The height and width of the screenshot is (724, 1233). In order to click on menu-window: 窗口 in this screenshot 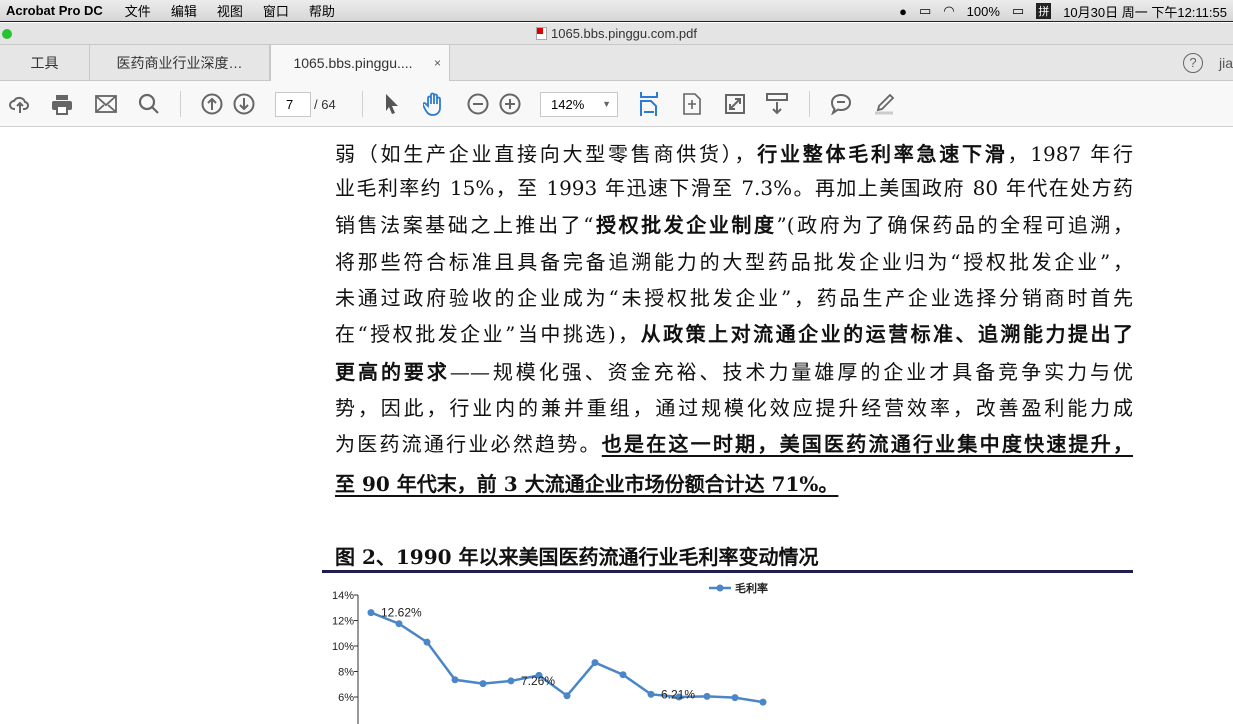, I will do `click(276, 10)`.